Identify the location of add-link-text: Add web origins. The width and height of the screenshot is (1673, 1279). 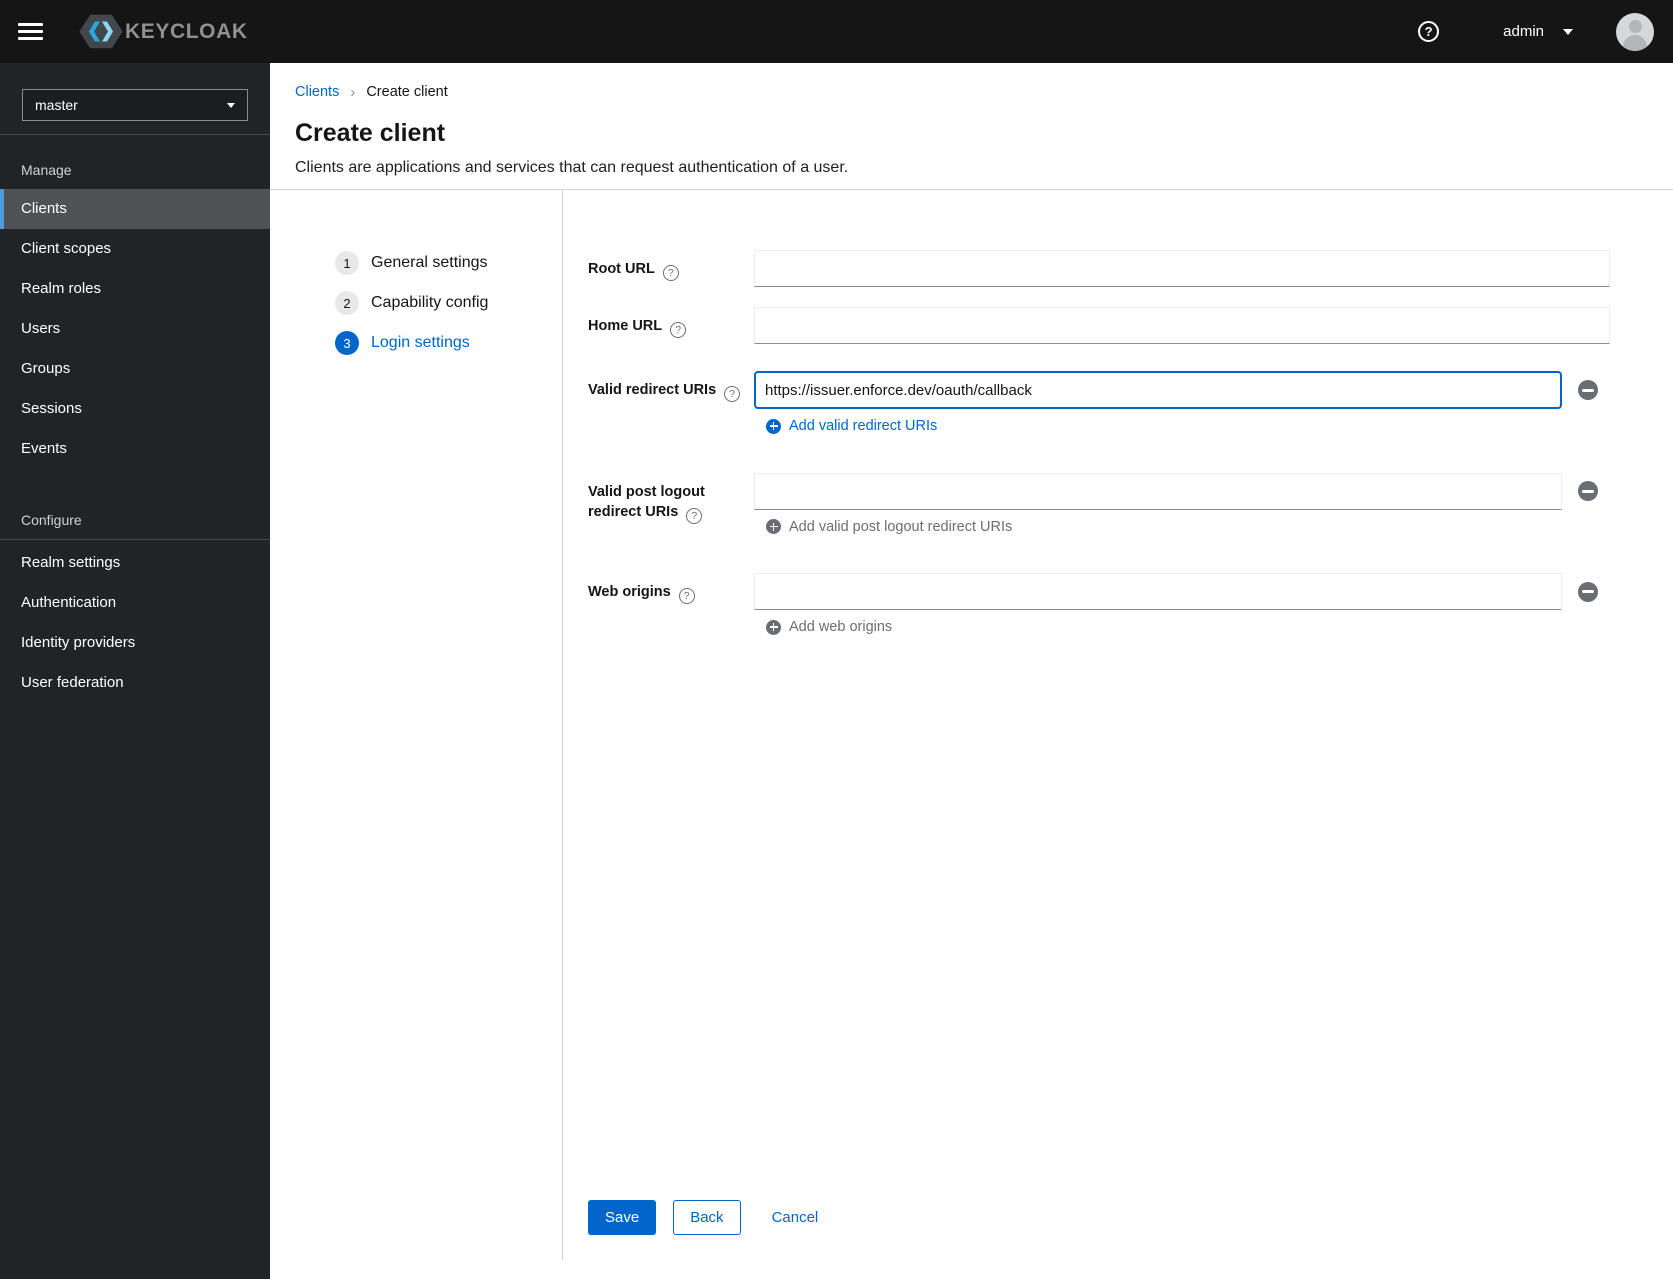
(841, 627).